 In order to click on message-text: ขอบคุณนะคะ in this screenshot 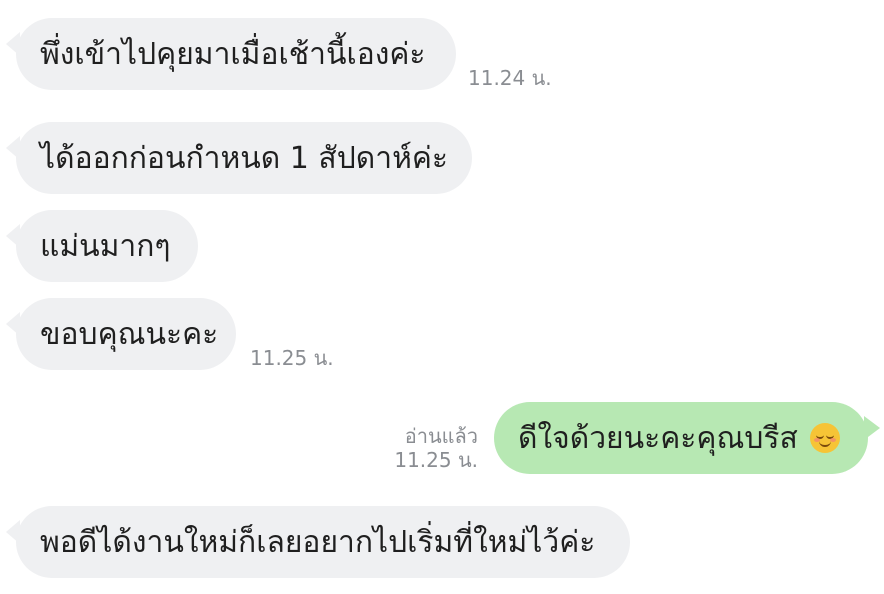, I will do `click(129, 334)`.